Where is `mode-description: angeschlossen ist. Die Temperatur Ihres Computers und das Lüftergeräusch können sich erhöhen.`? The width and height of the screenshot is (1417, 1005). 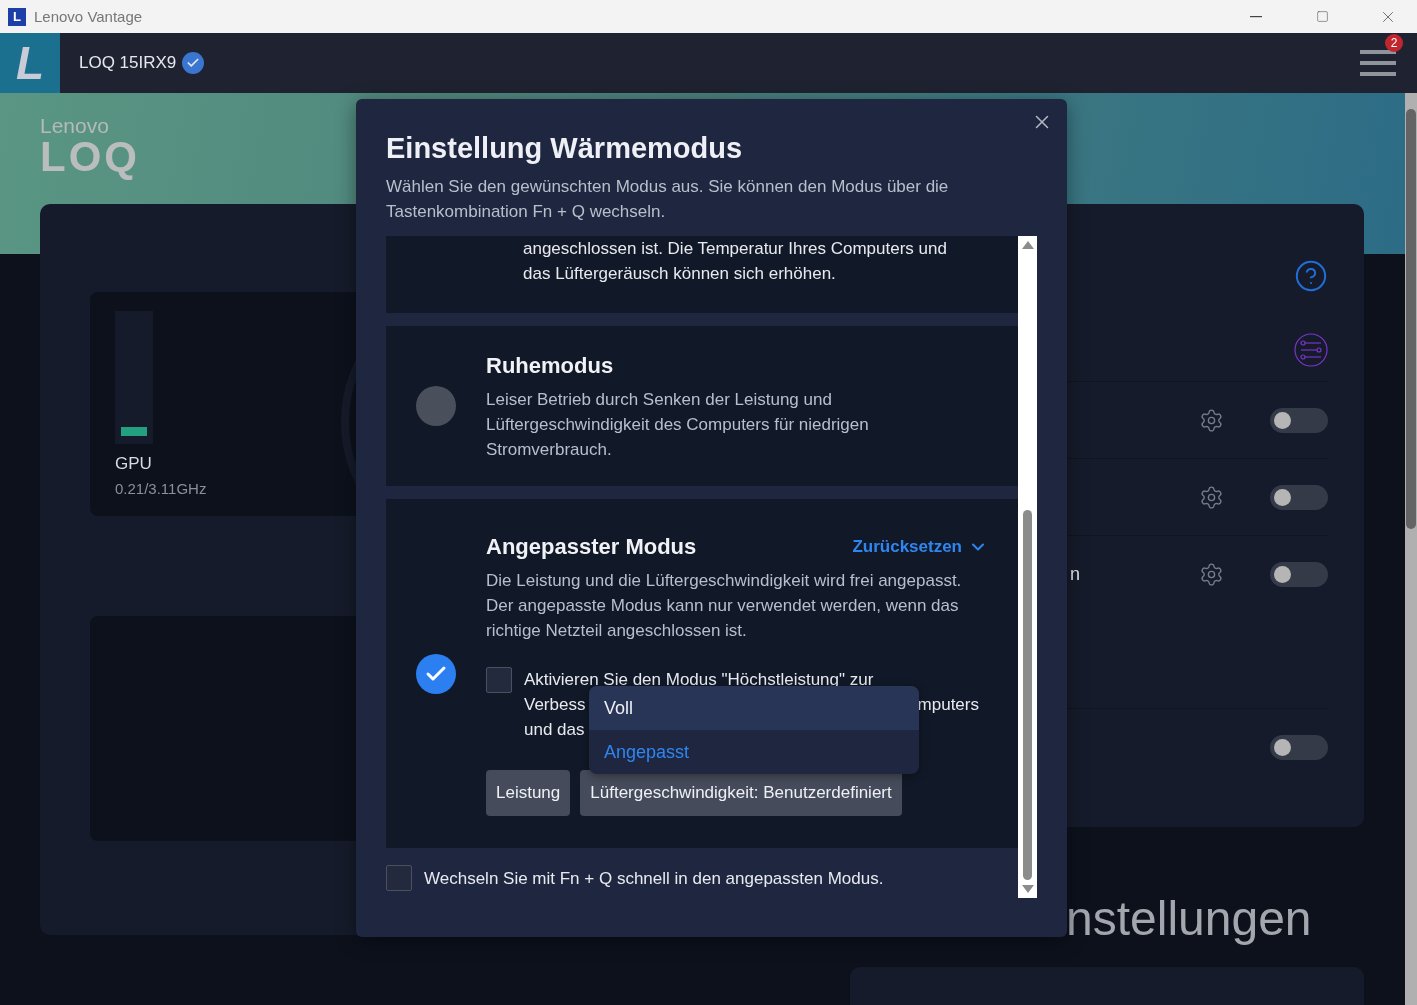
mode-description: angeschlossen ist. Die Temperatur Ihres Computers und das Lüftergeräusch können sich erhöhen. is located at coordinates (735, 261).